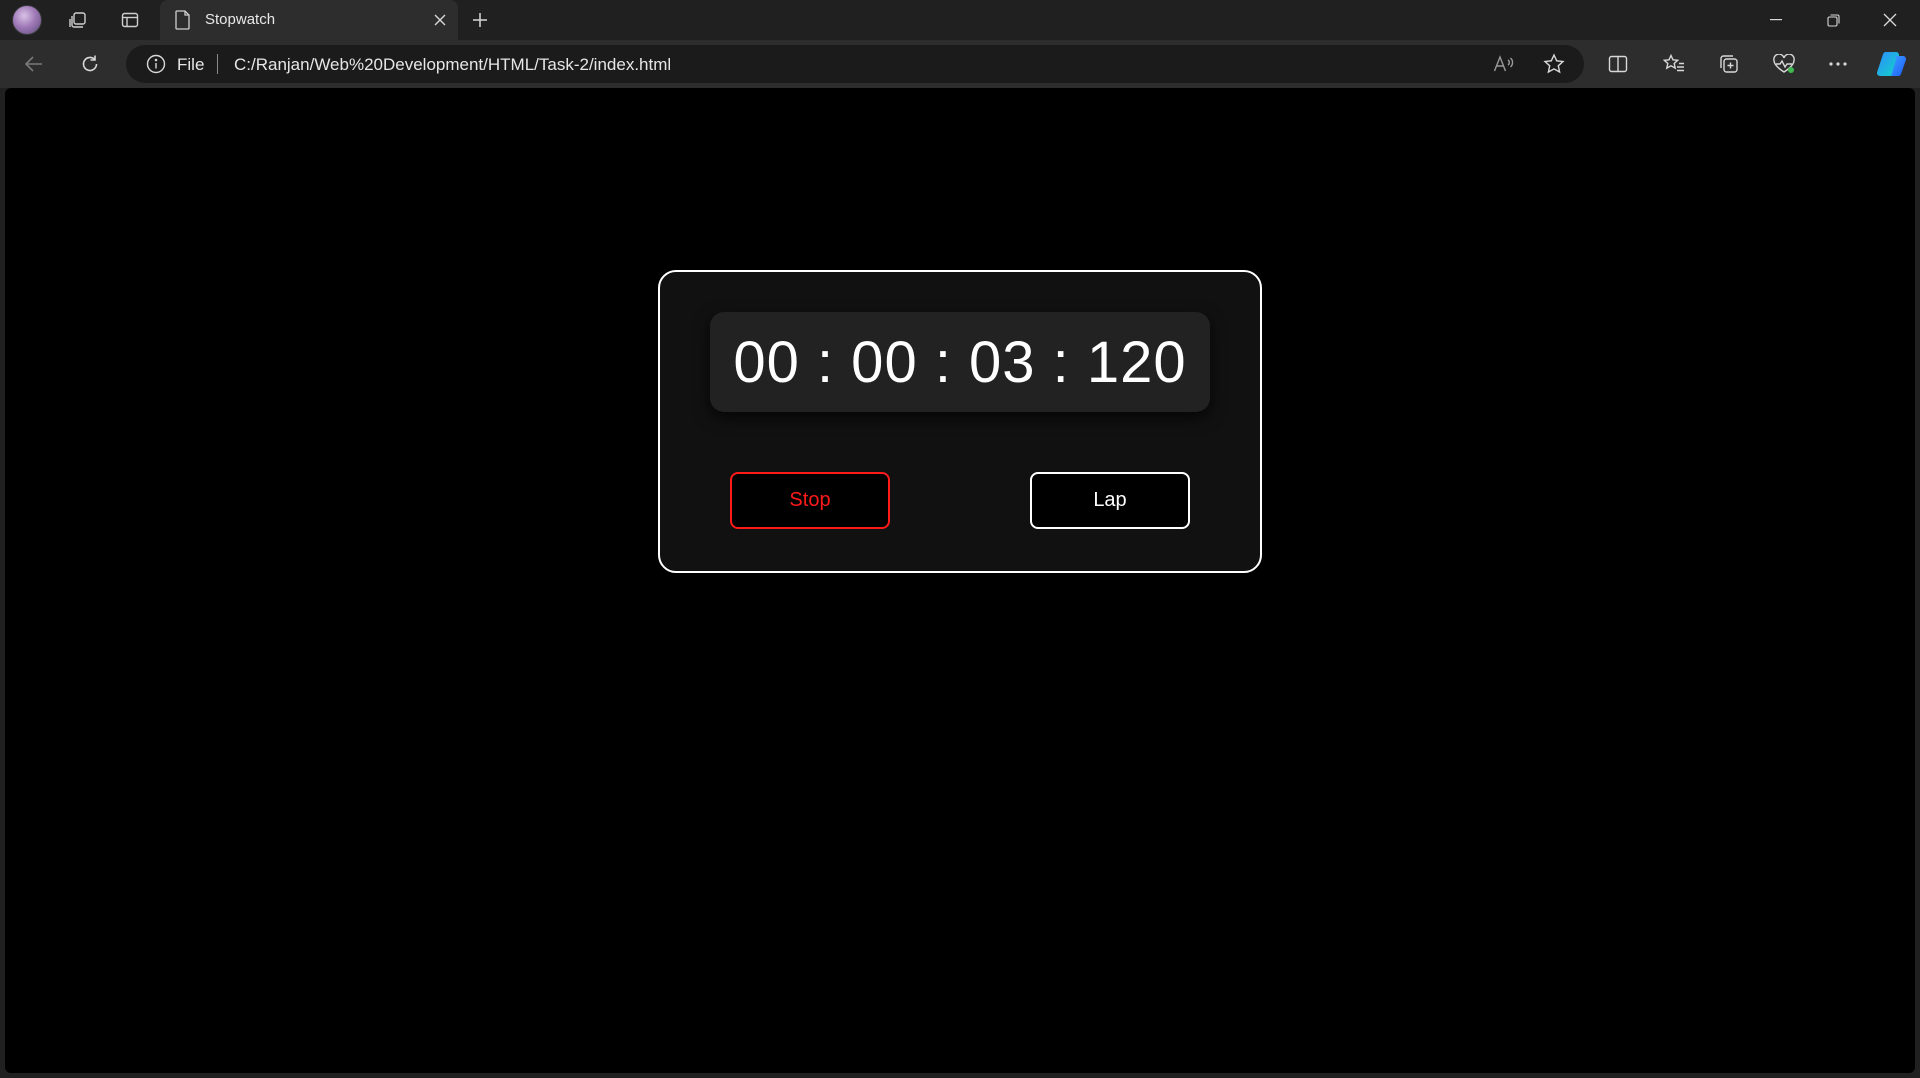 The width and height of the screenshot is (1920, 1078). What do you see at coordinates (1890, 20) in the screenshot?
I see `close-window-button` at bounding box center [1890, 20].